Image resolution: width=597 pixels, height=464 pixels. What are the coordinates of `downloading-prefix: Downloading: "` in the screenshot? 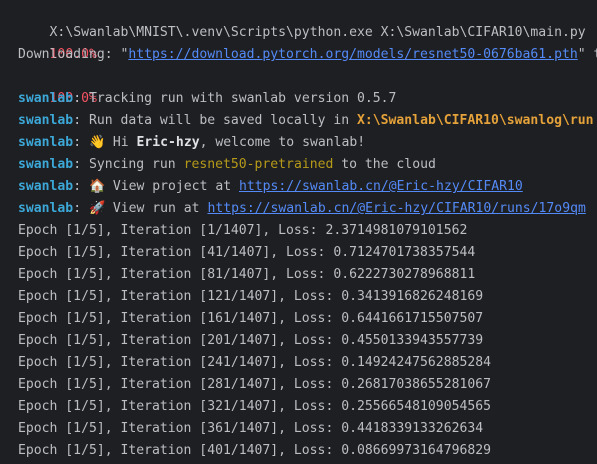 It's located at (73, 54).